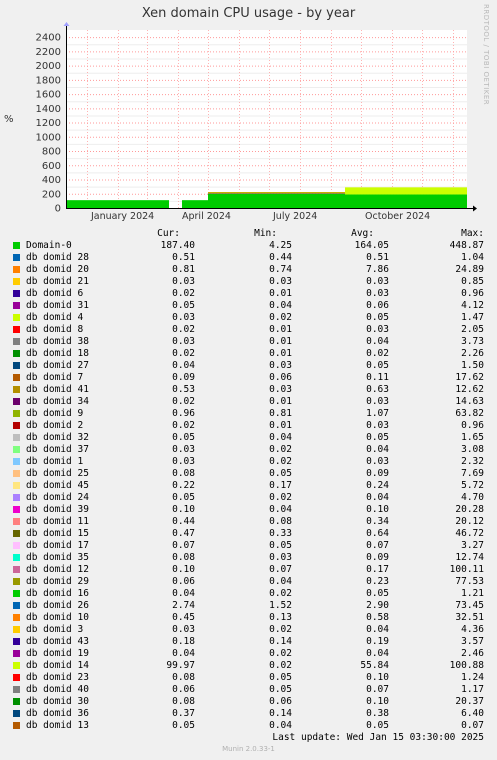 This screenshot has width=497, height=760. Describe the element at coordinates (280, 569) in the screenshot. I see `legend-min-value: 0.07` at that location.